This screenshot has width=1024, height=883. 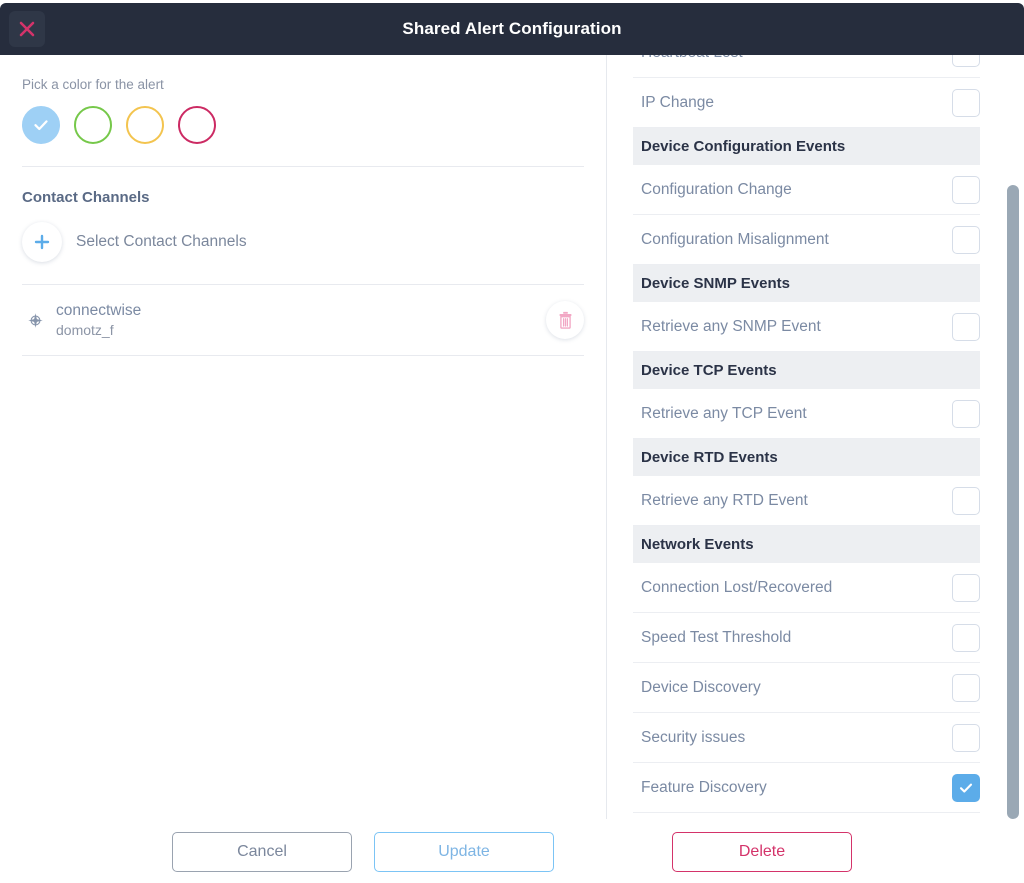 What do you see at coordinates (806, 788) in the screenshot?
I see `event-row: Feature Discovery` at bounding box center [806, 788].